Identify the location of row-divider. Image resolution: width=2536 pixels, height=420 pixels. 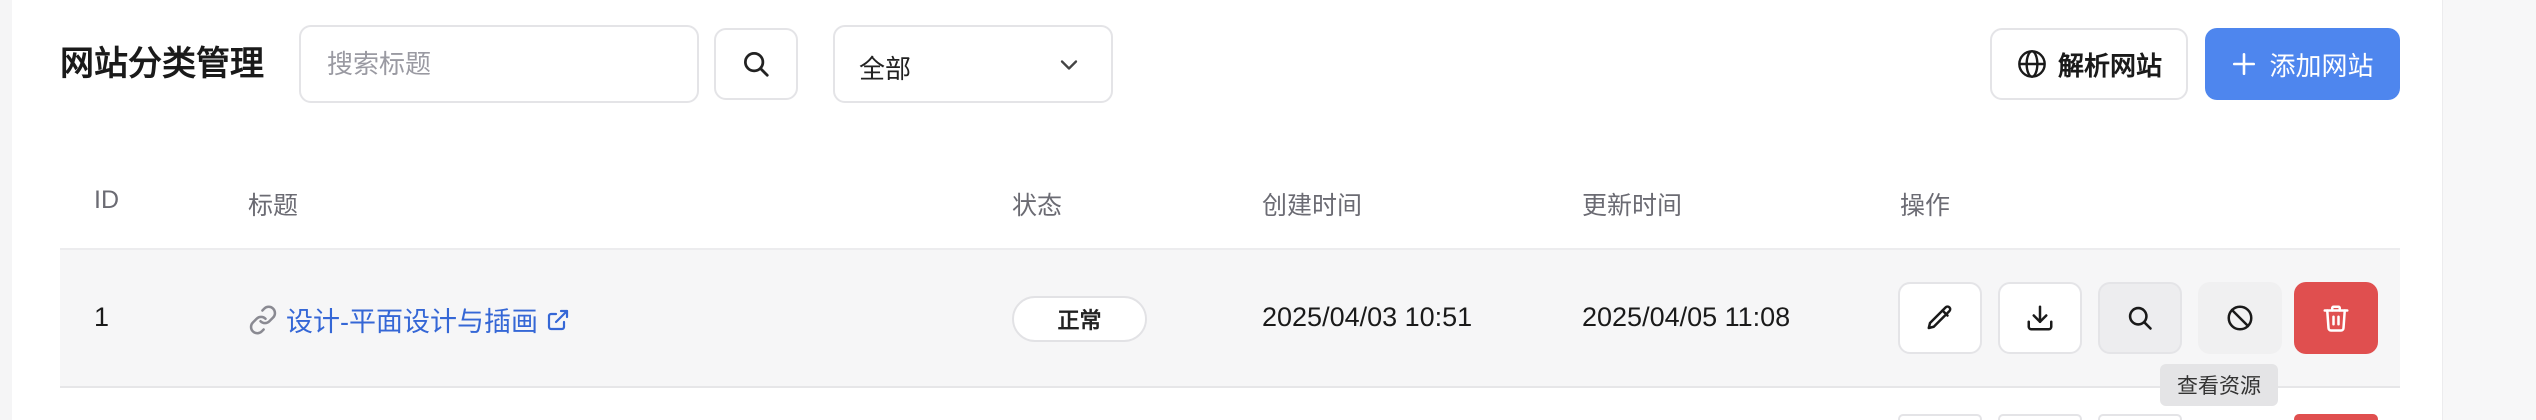
(1230, 387).